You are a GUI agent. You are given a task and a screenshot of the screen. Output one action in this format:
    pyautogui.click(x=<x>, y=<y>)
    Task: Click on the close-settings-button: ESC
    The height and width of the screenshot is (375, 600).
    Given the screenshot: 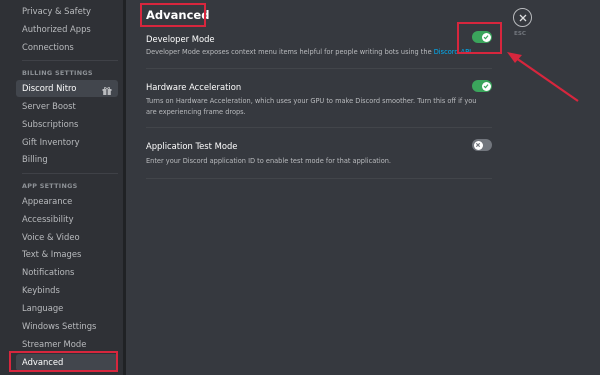 What is the action you would take?
    pyautogui.click(x=523, y=22)
    